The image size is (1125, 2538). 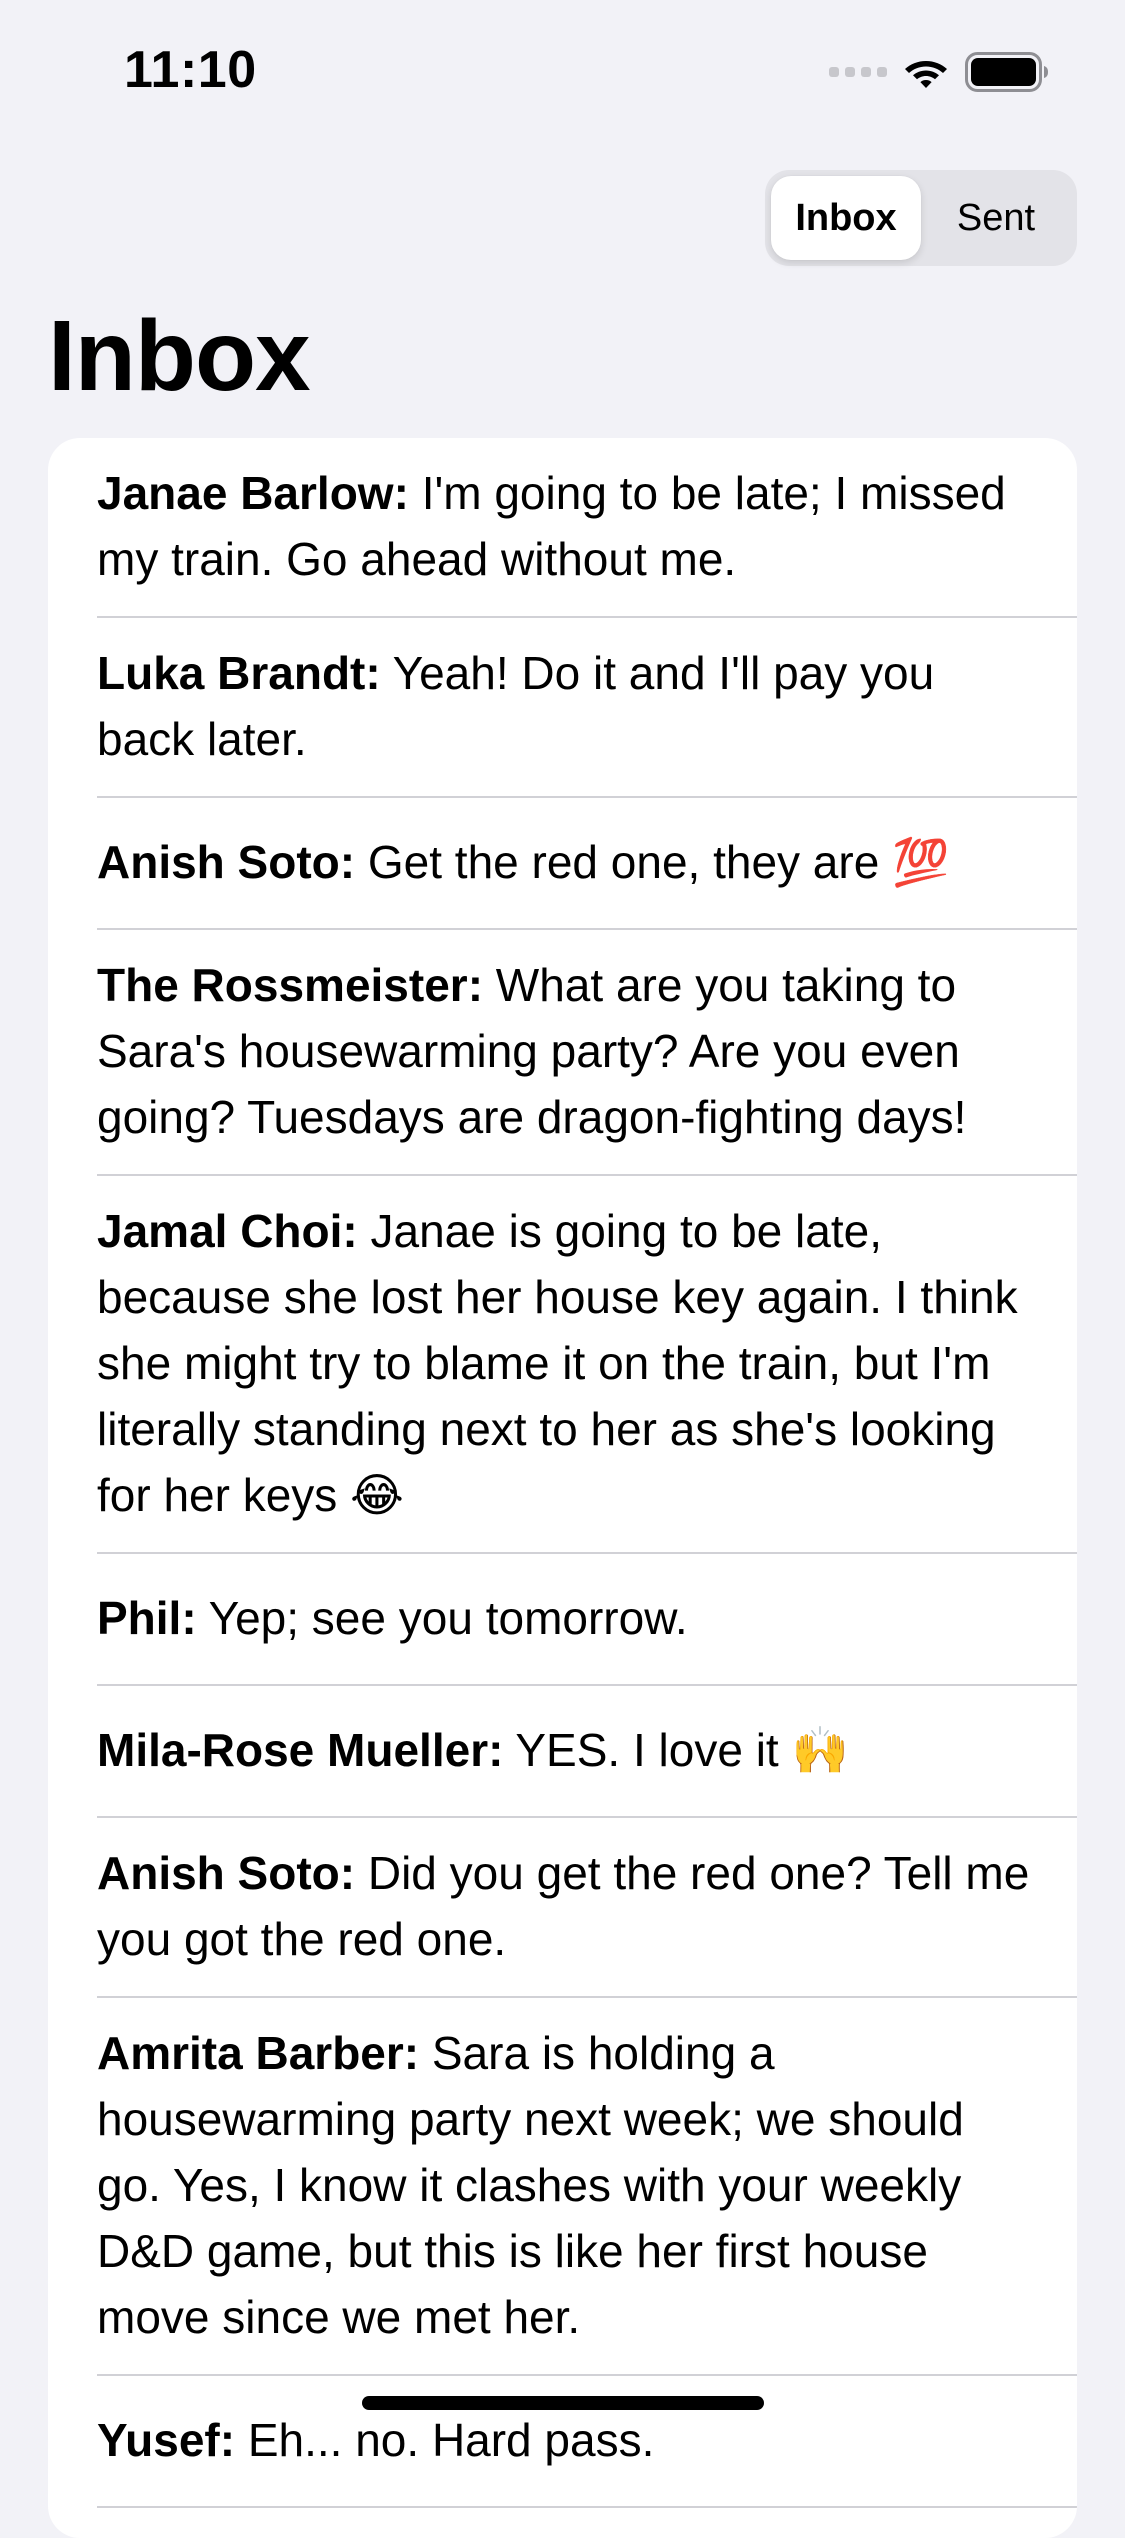 I want to click on message-row: Mila-Rose Mueller: YES. I love it 🙌, so click(x=587, y=1752).